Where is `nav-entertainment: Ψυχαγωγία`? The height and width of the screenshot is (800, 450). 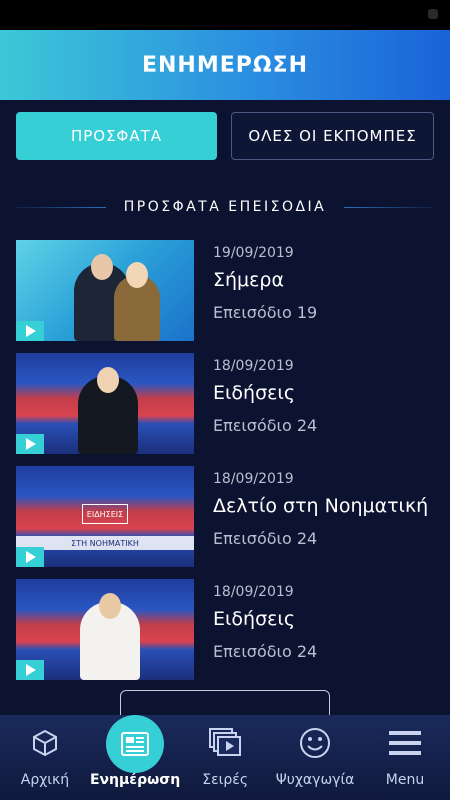 nav-entertainment: Ψυχαγωγία is located at coordinates (315, 757).